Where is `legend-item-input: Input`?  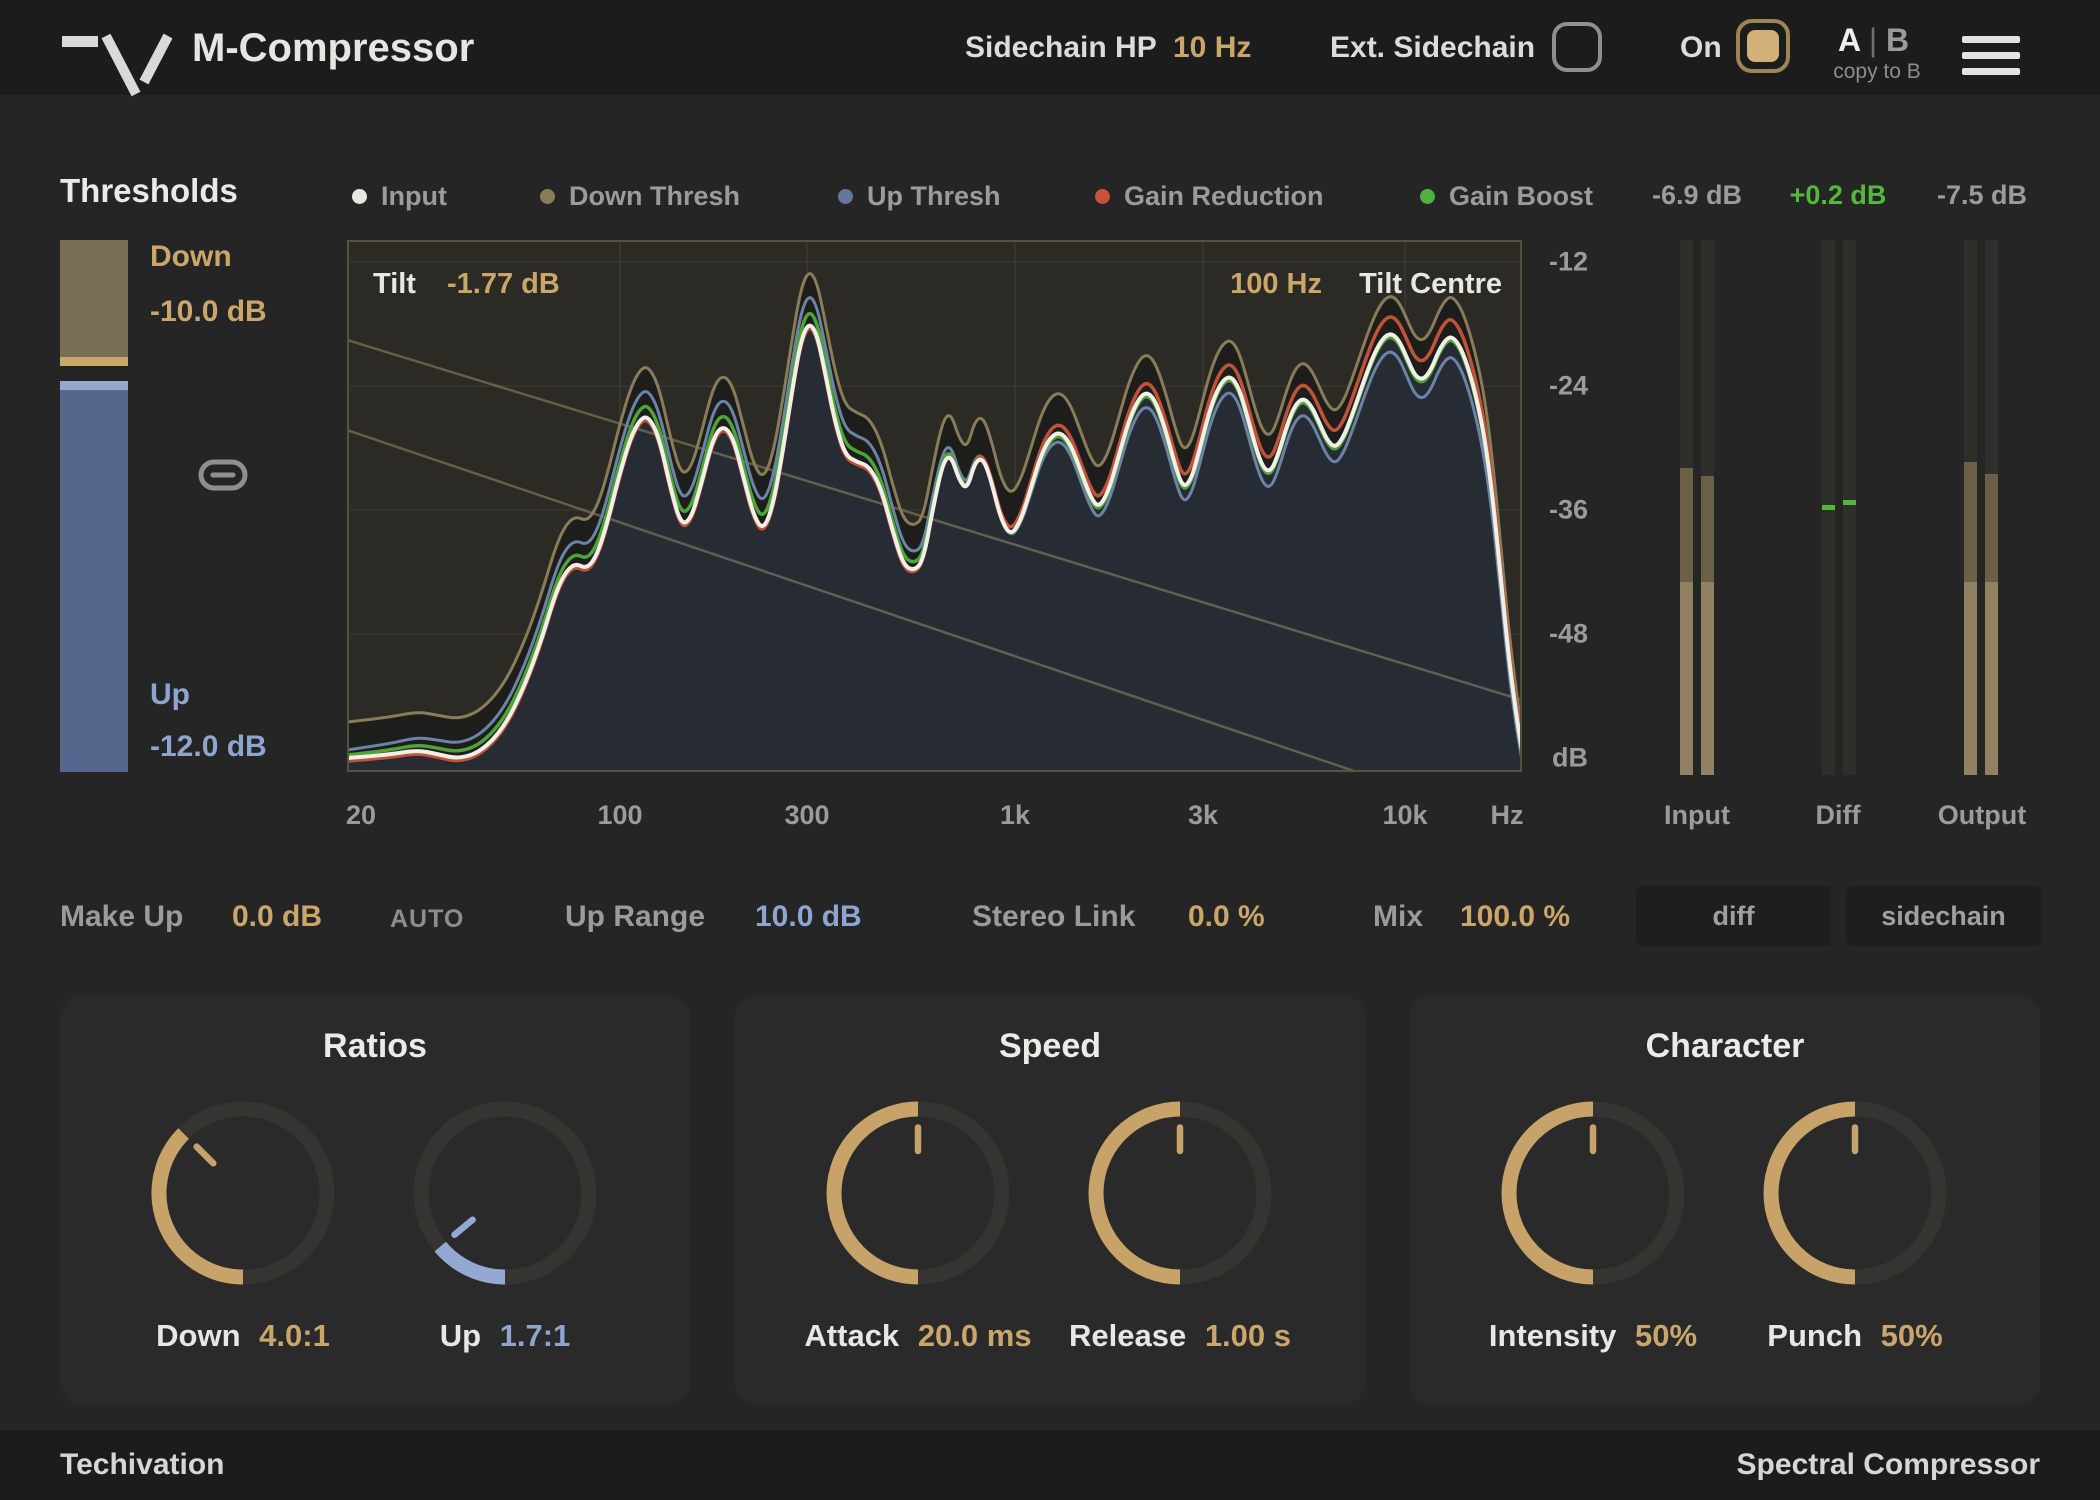 legend-item-input: Input is located at coordinates (399, 196).